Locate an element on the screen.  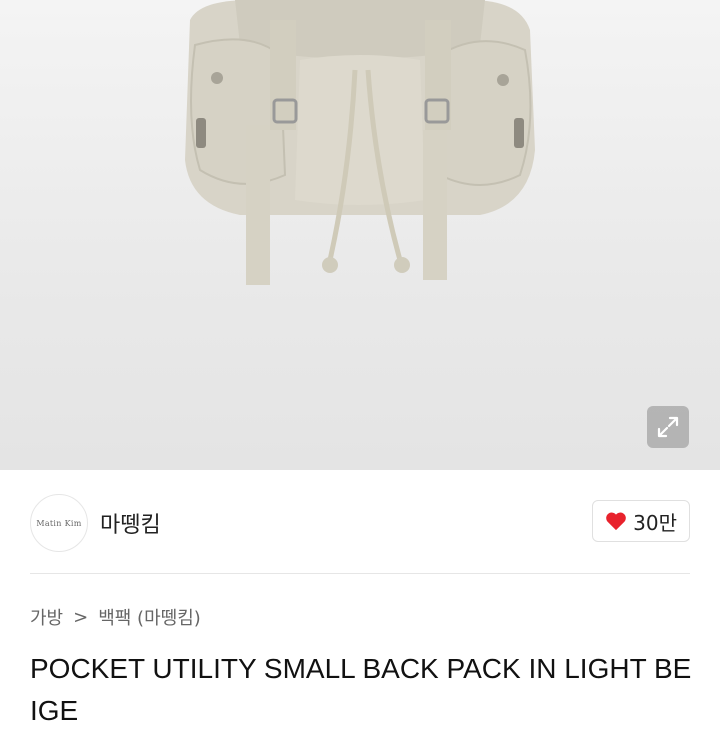
seller-avatar: Matin Kim is located at coordinates (59, 523).